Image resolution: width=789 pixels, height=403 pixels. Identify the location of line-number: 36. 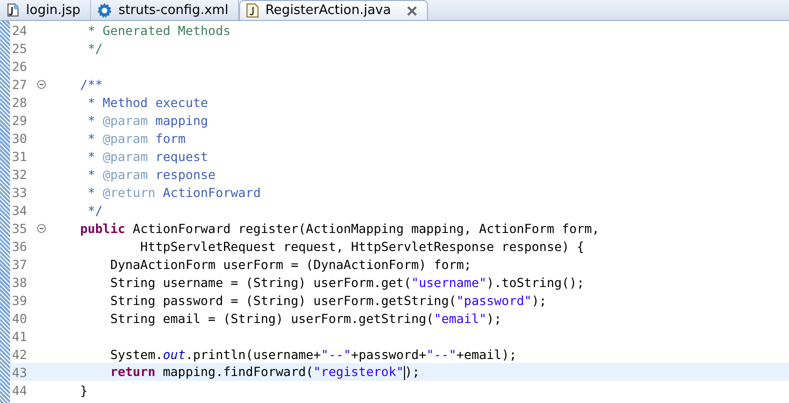
(19, 246).